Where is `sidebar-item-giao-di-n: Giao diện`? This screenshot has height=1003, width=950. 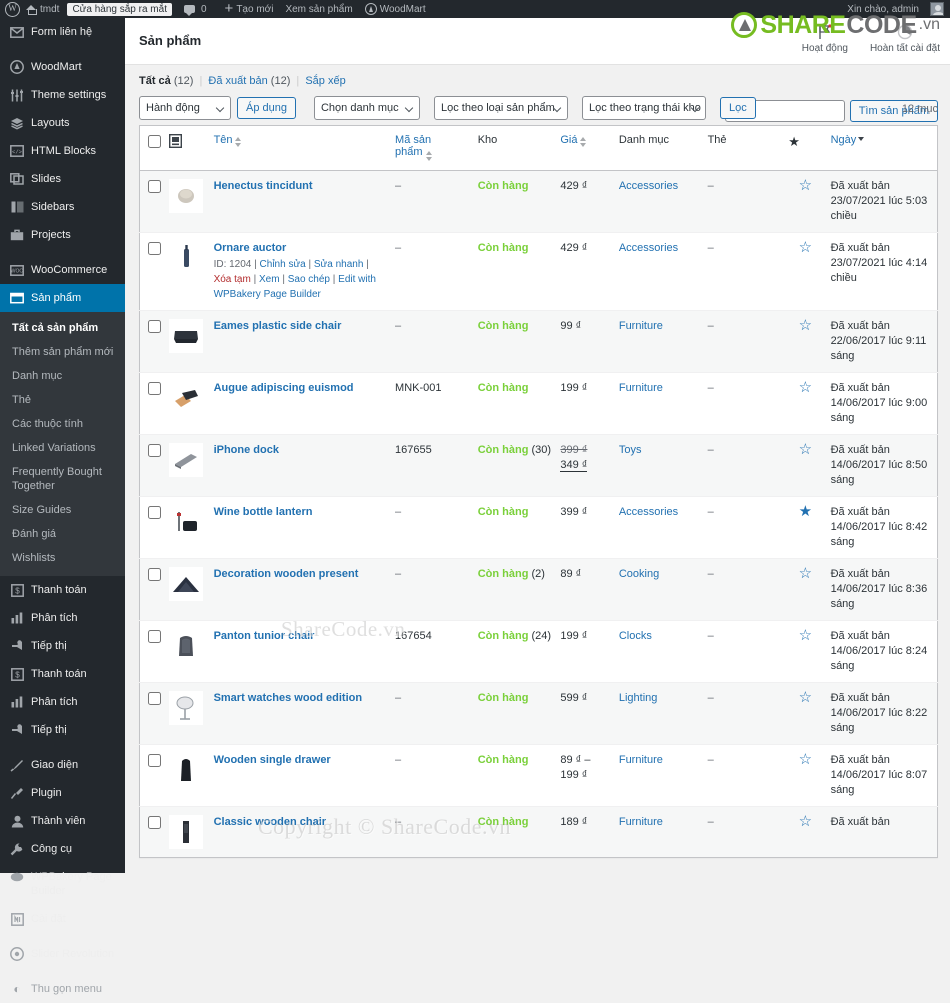 sidebar-item-giao-di-n: Giao diện is located at coordinates (62, 765).